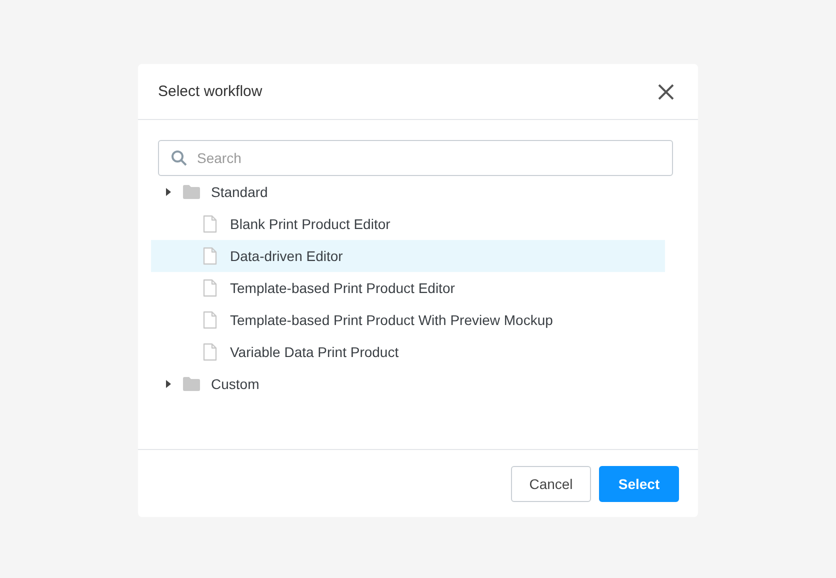 The image size is (836, 578). I want to click on tree-item: Variable Data Print Product, so click(408, 352).